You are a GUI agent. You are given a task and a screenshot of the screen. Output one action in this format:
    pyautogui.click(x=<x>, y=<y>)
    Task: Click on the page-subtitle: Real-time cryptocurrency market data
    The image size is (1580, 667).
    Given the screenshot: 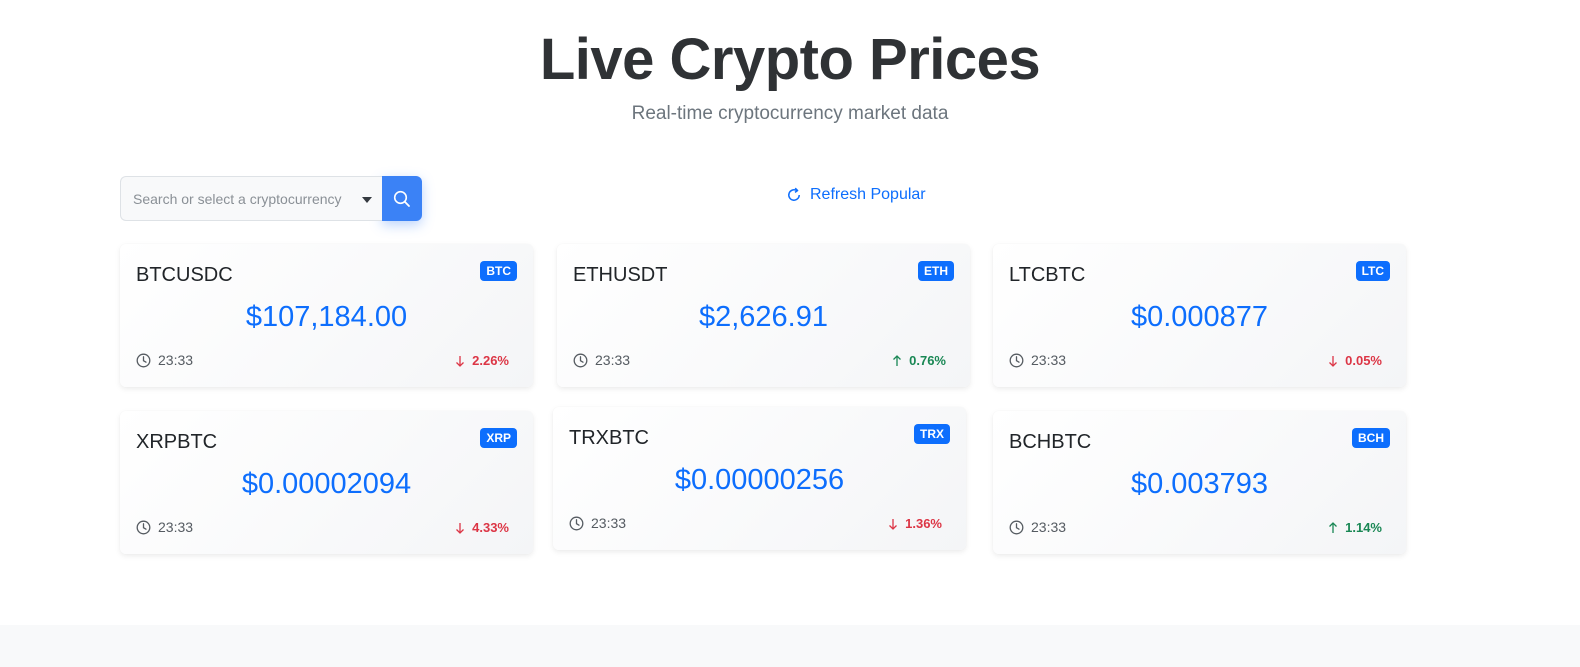 What is the action you would take?
    pyautogui.click(x=790, y=113)
    